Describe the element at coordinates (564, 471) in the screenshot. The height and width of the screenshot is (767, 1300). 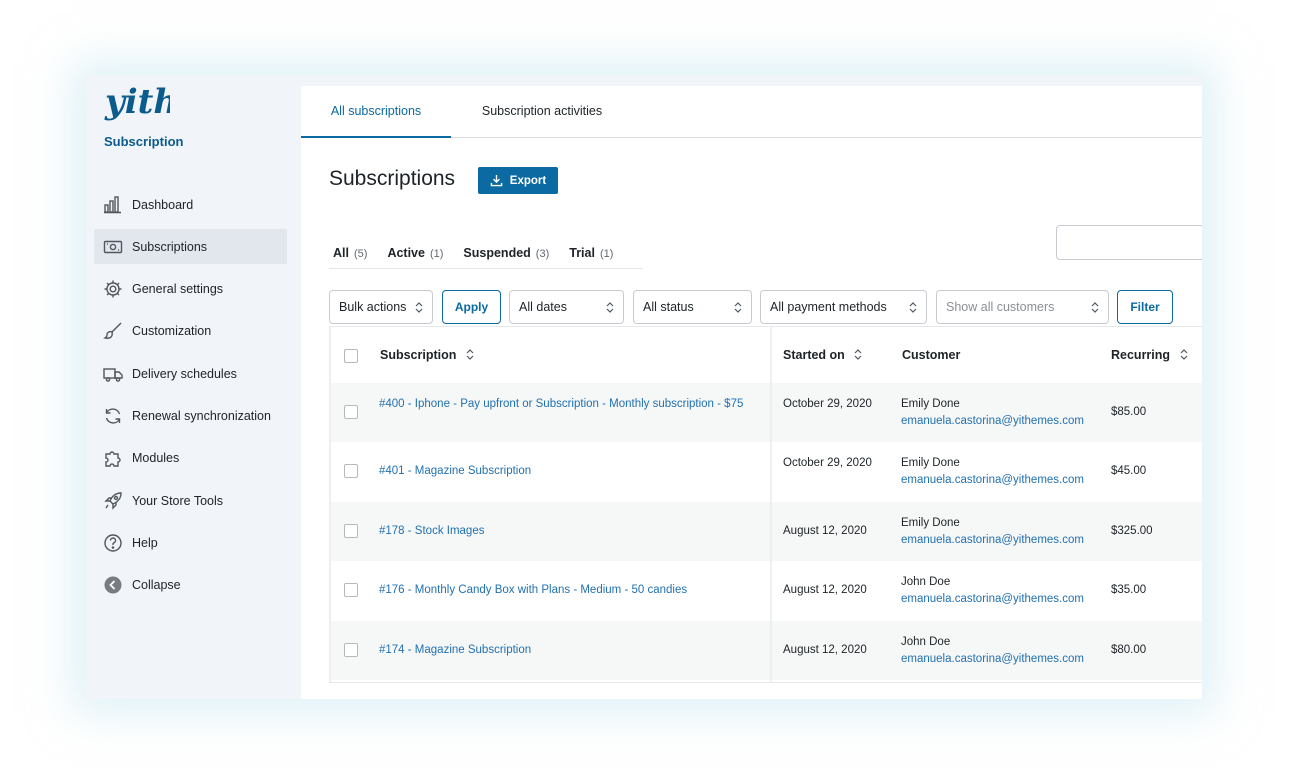
I see `subscription-link: #401 - Magazine Subscription` at that location.